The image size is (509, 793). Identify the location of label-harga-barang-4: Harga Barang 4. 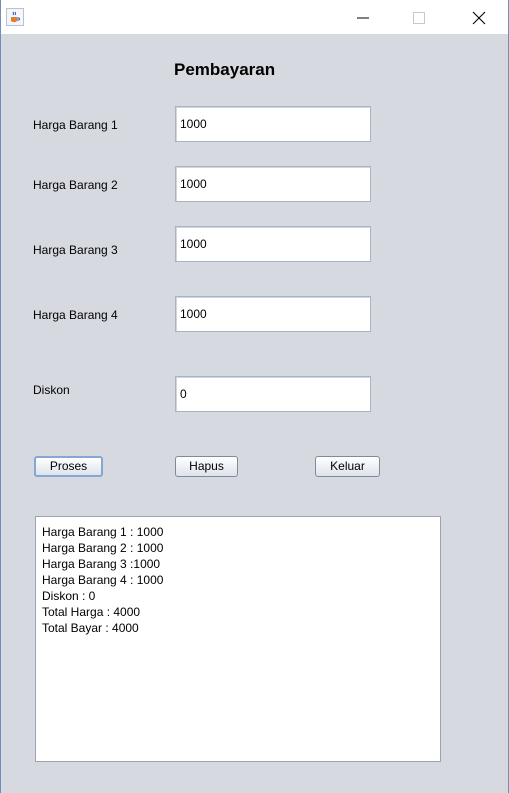
(75, 315).